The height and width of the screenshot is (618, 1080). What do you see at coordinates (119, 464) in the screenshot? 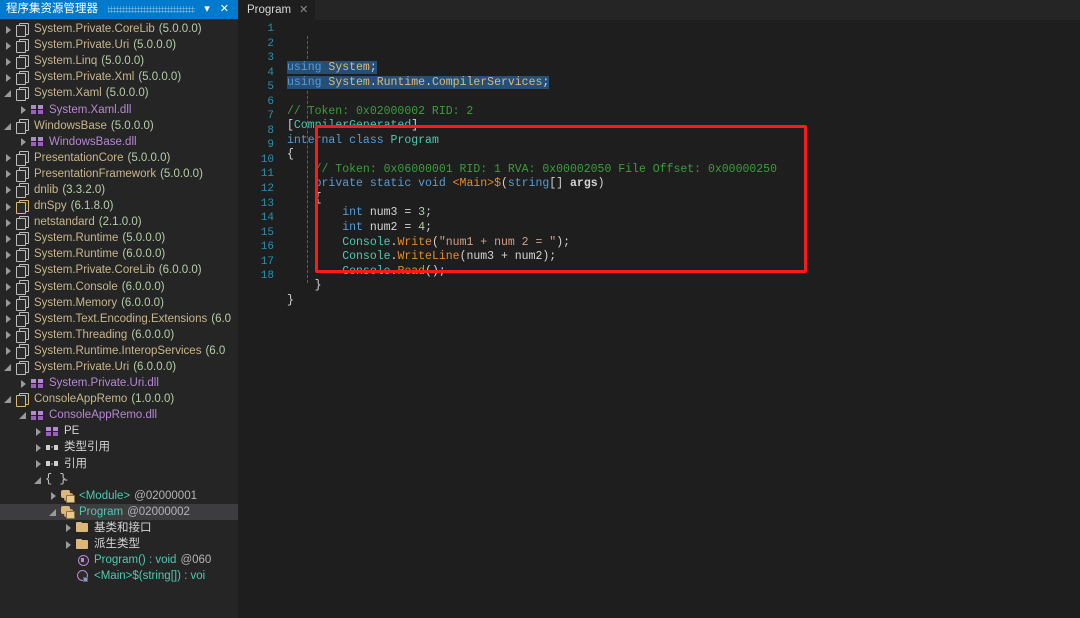
I see `tree-node: 引用` at bounding box center [119, 464].